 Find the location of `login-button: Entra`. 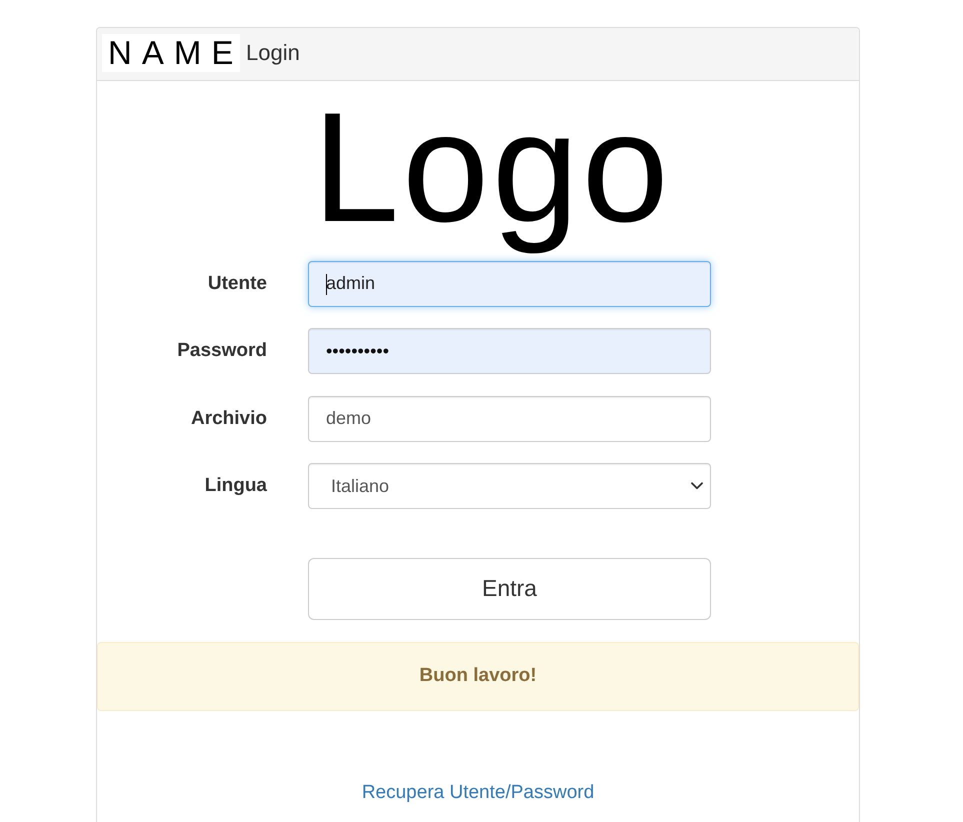

login-button: Entra is located at coordinates (509, 589).